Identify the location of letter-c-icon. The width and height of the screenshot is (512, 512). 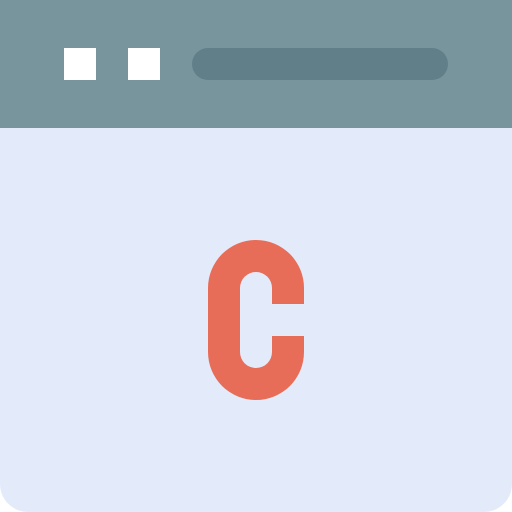
(256, 320).